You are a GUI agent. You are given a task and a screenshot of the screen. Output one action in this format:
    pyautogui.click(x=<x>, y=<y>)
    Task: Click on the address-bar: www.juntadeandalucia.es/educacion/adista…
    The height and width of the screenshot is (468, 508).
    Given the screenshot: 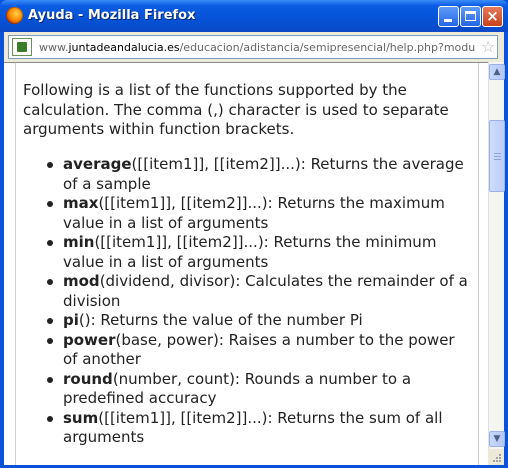 What is the action you would take?
    pyautogui.click(x=254, y=47)
    